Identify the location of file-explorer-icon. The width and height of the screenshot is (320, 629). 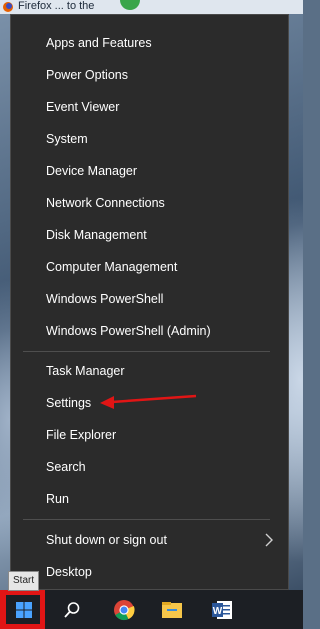
(172, 609).